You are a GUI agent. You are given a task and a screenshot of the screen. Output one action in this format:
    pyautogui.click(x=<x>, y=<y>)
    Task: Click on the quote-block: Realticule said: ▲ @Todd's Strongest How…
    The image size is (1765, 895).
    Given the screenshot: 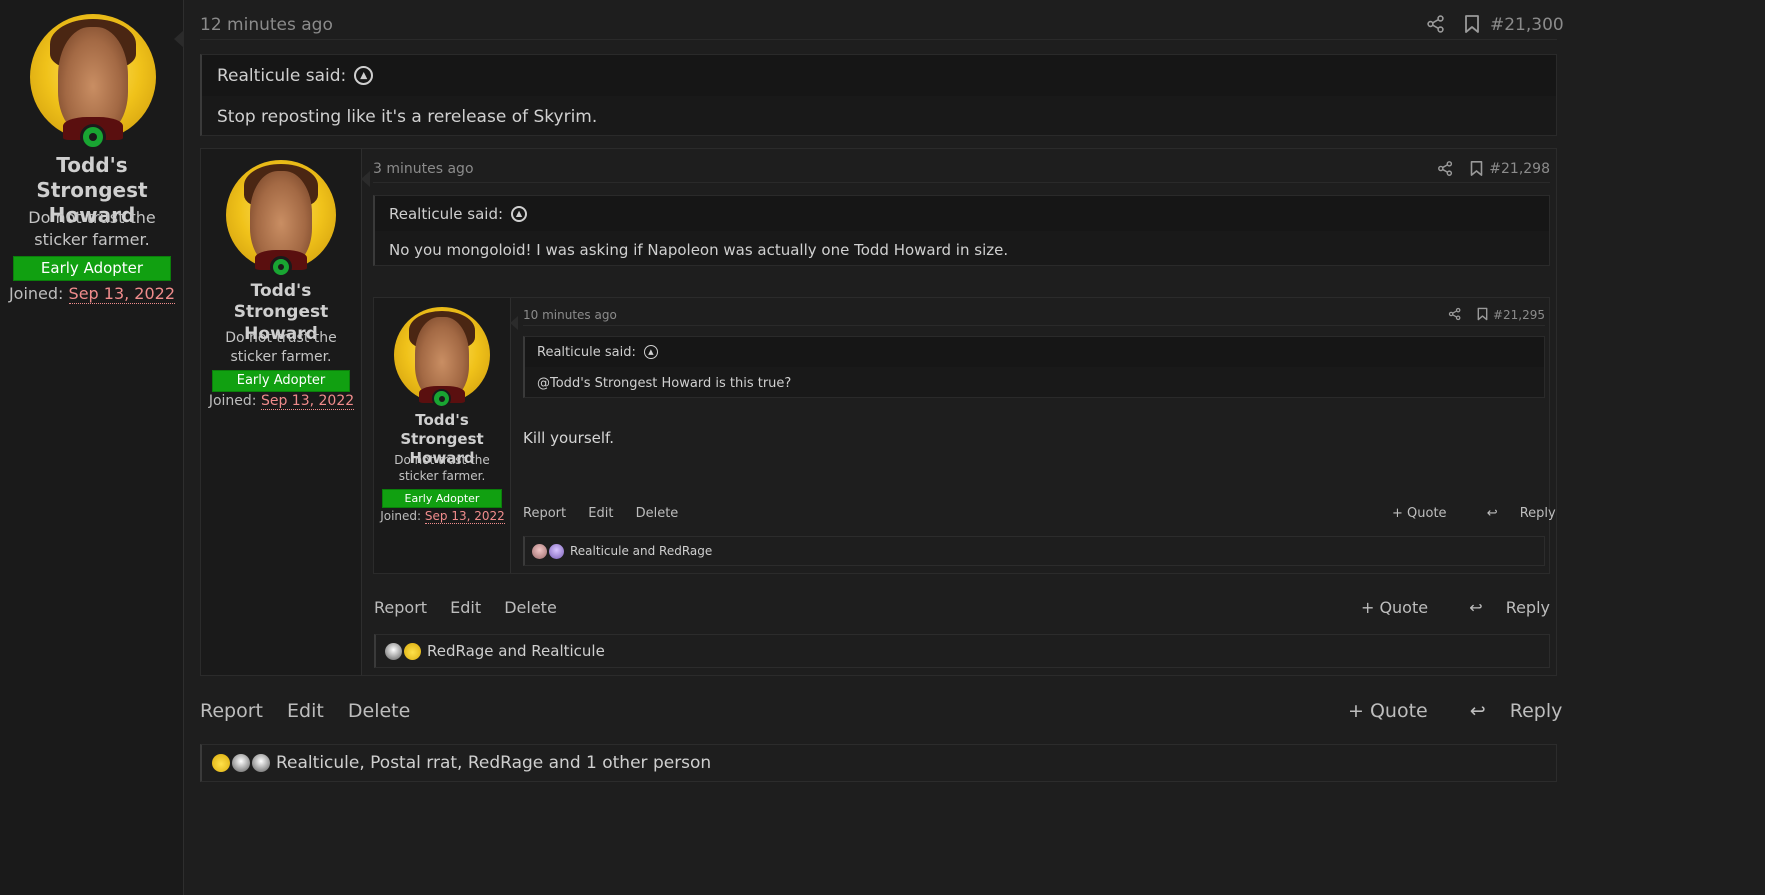 What is the action you would take?
    pyautogui.click(x=1034, y=367)
    